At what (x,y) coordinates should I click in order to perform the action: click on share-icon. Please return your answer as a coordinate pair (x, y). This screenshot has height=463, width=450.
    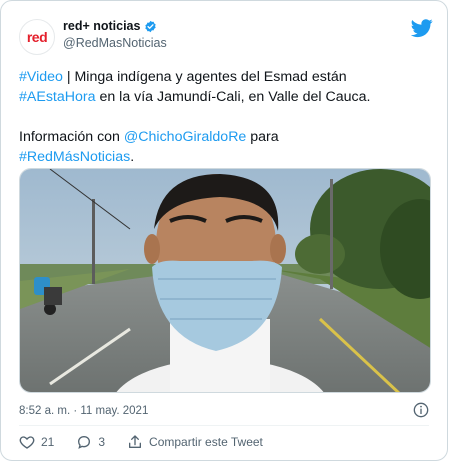
    Looking at the image, I should click on (135, 441).